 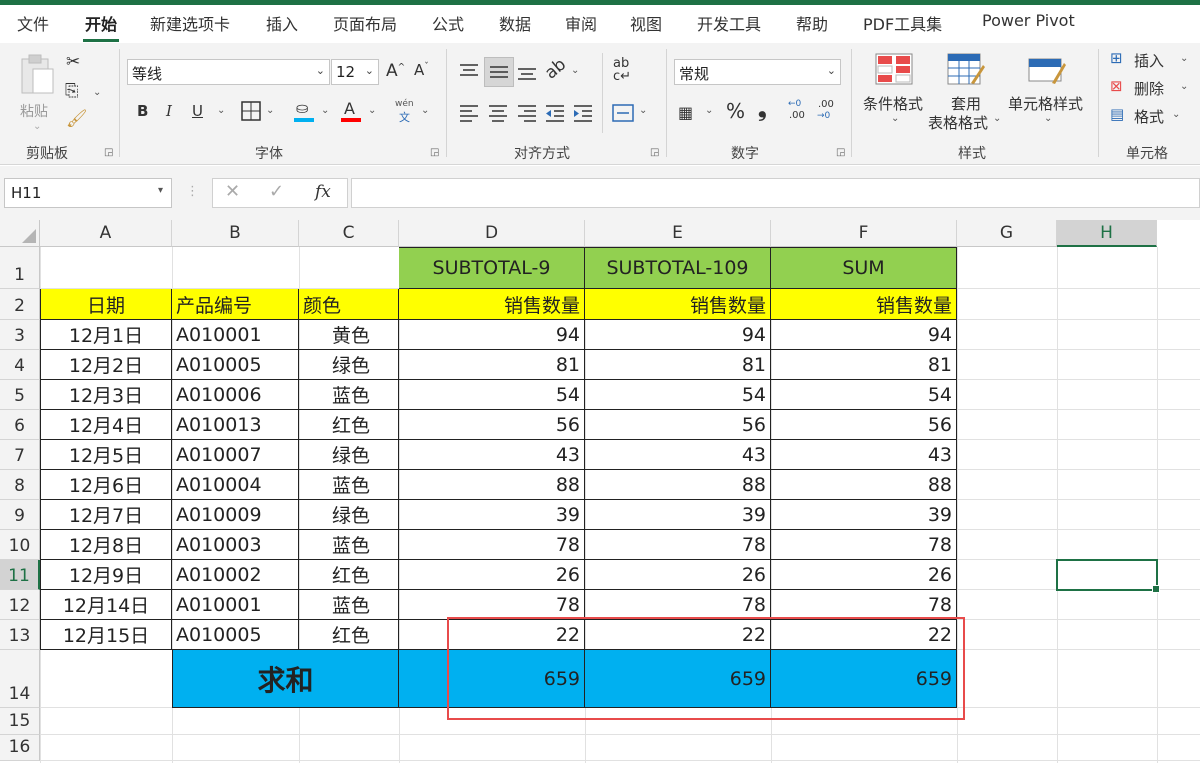 What do you see at coordinates (305, 111) in the screenshot?
I see `fill-color-button: ⛀` at bounding box center [305, 111].